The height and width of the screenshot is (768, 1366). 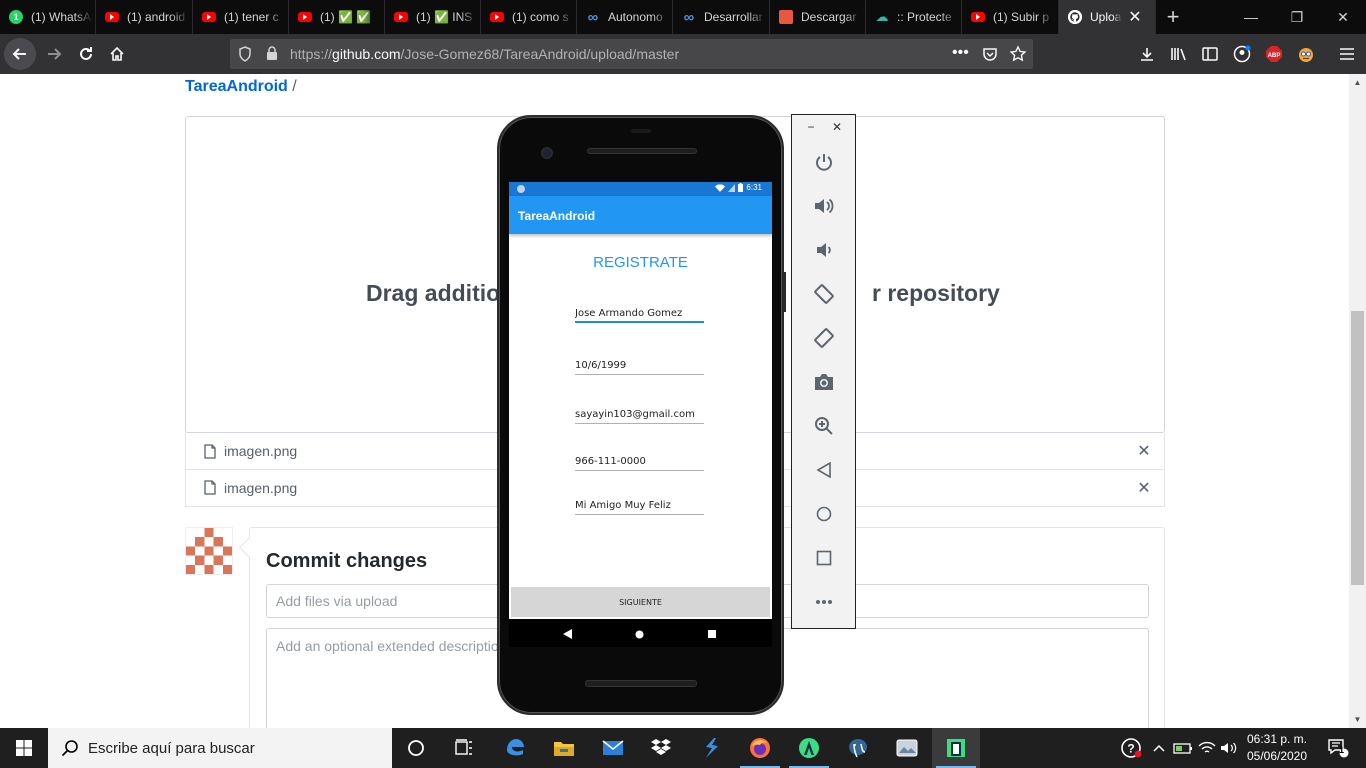 I want to click on taskbar-search-box, so click(x=220, y=748).